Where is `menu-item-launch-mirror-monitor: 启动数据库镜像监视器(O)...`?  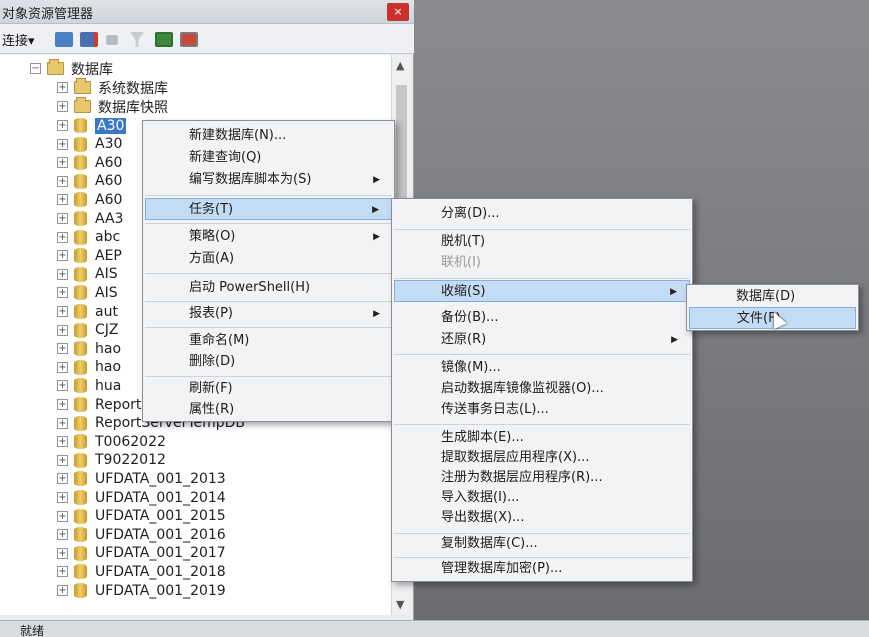 menu-item-launch-mirror-monitor: 启动数据库镜像监视器(O)... is located at coordinates (542, 389).